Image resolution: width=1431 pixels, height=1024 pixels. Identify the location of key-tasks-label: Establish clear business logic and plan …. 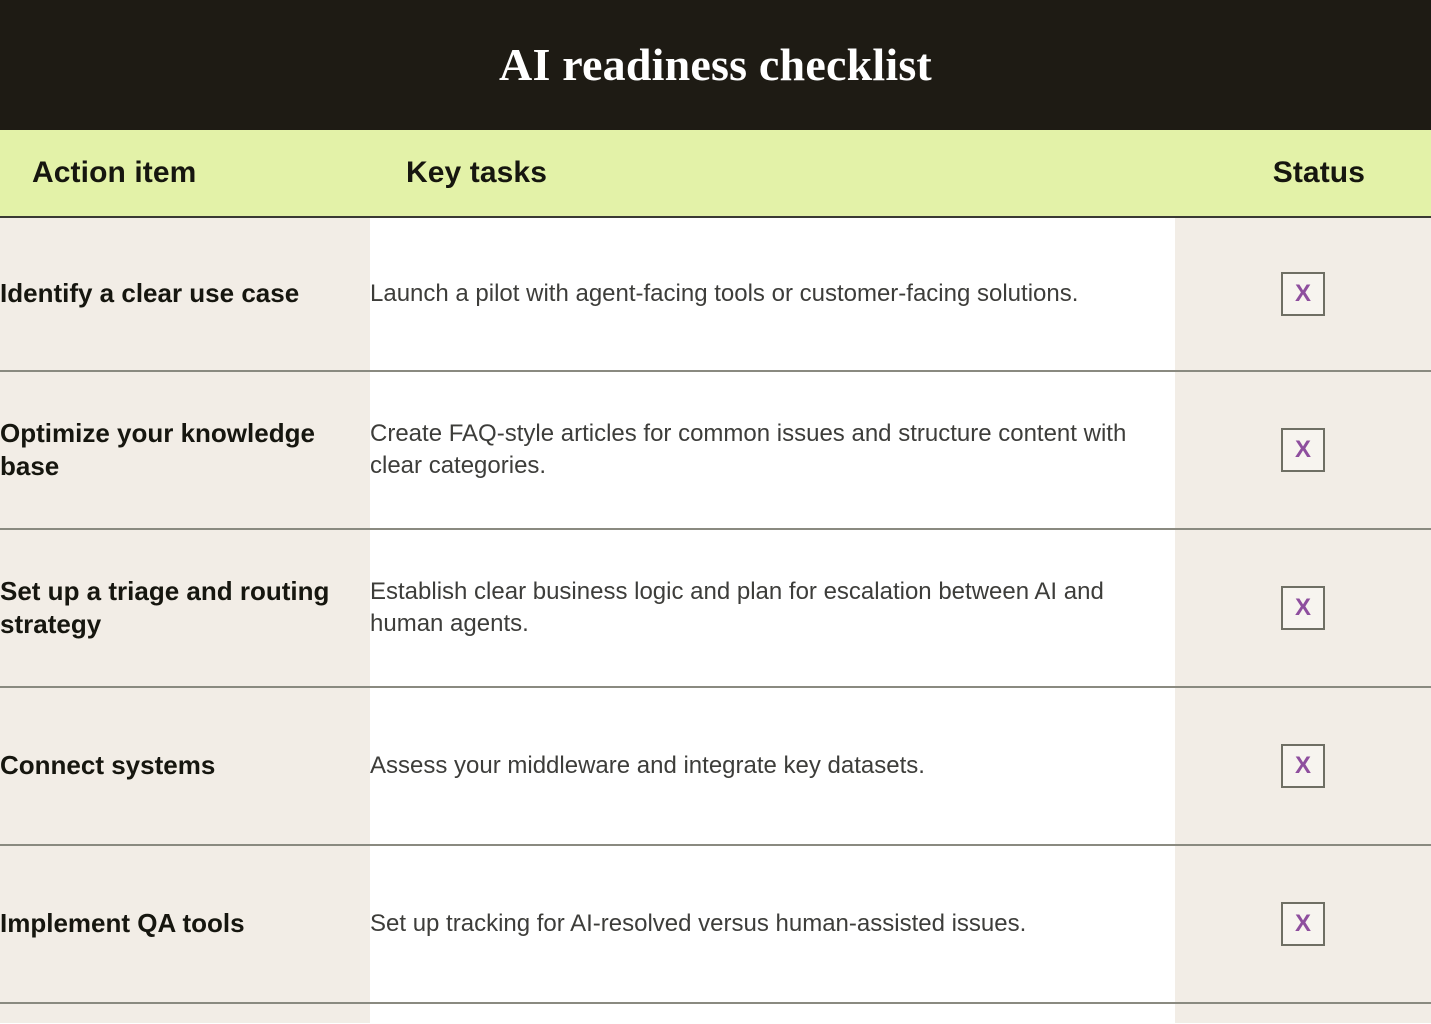
(737, 607).